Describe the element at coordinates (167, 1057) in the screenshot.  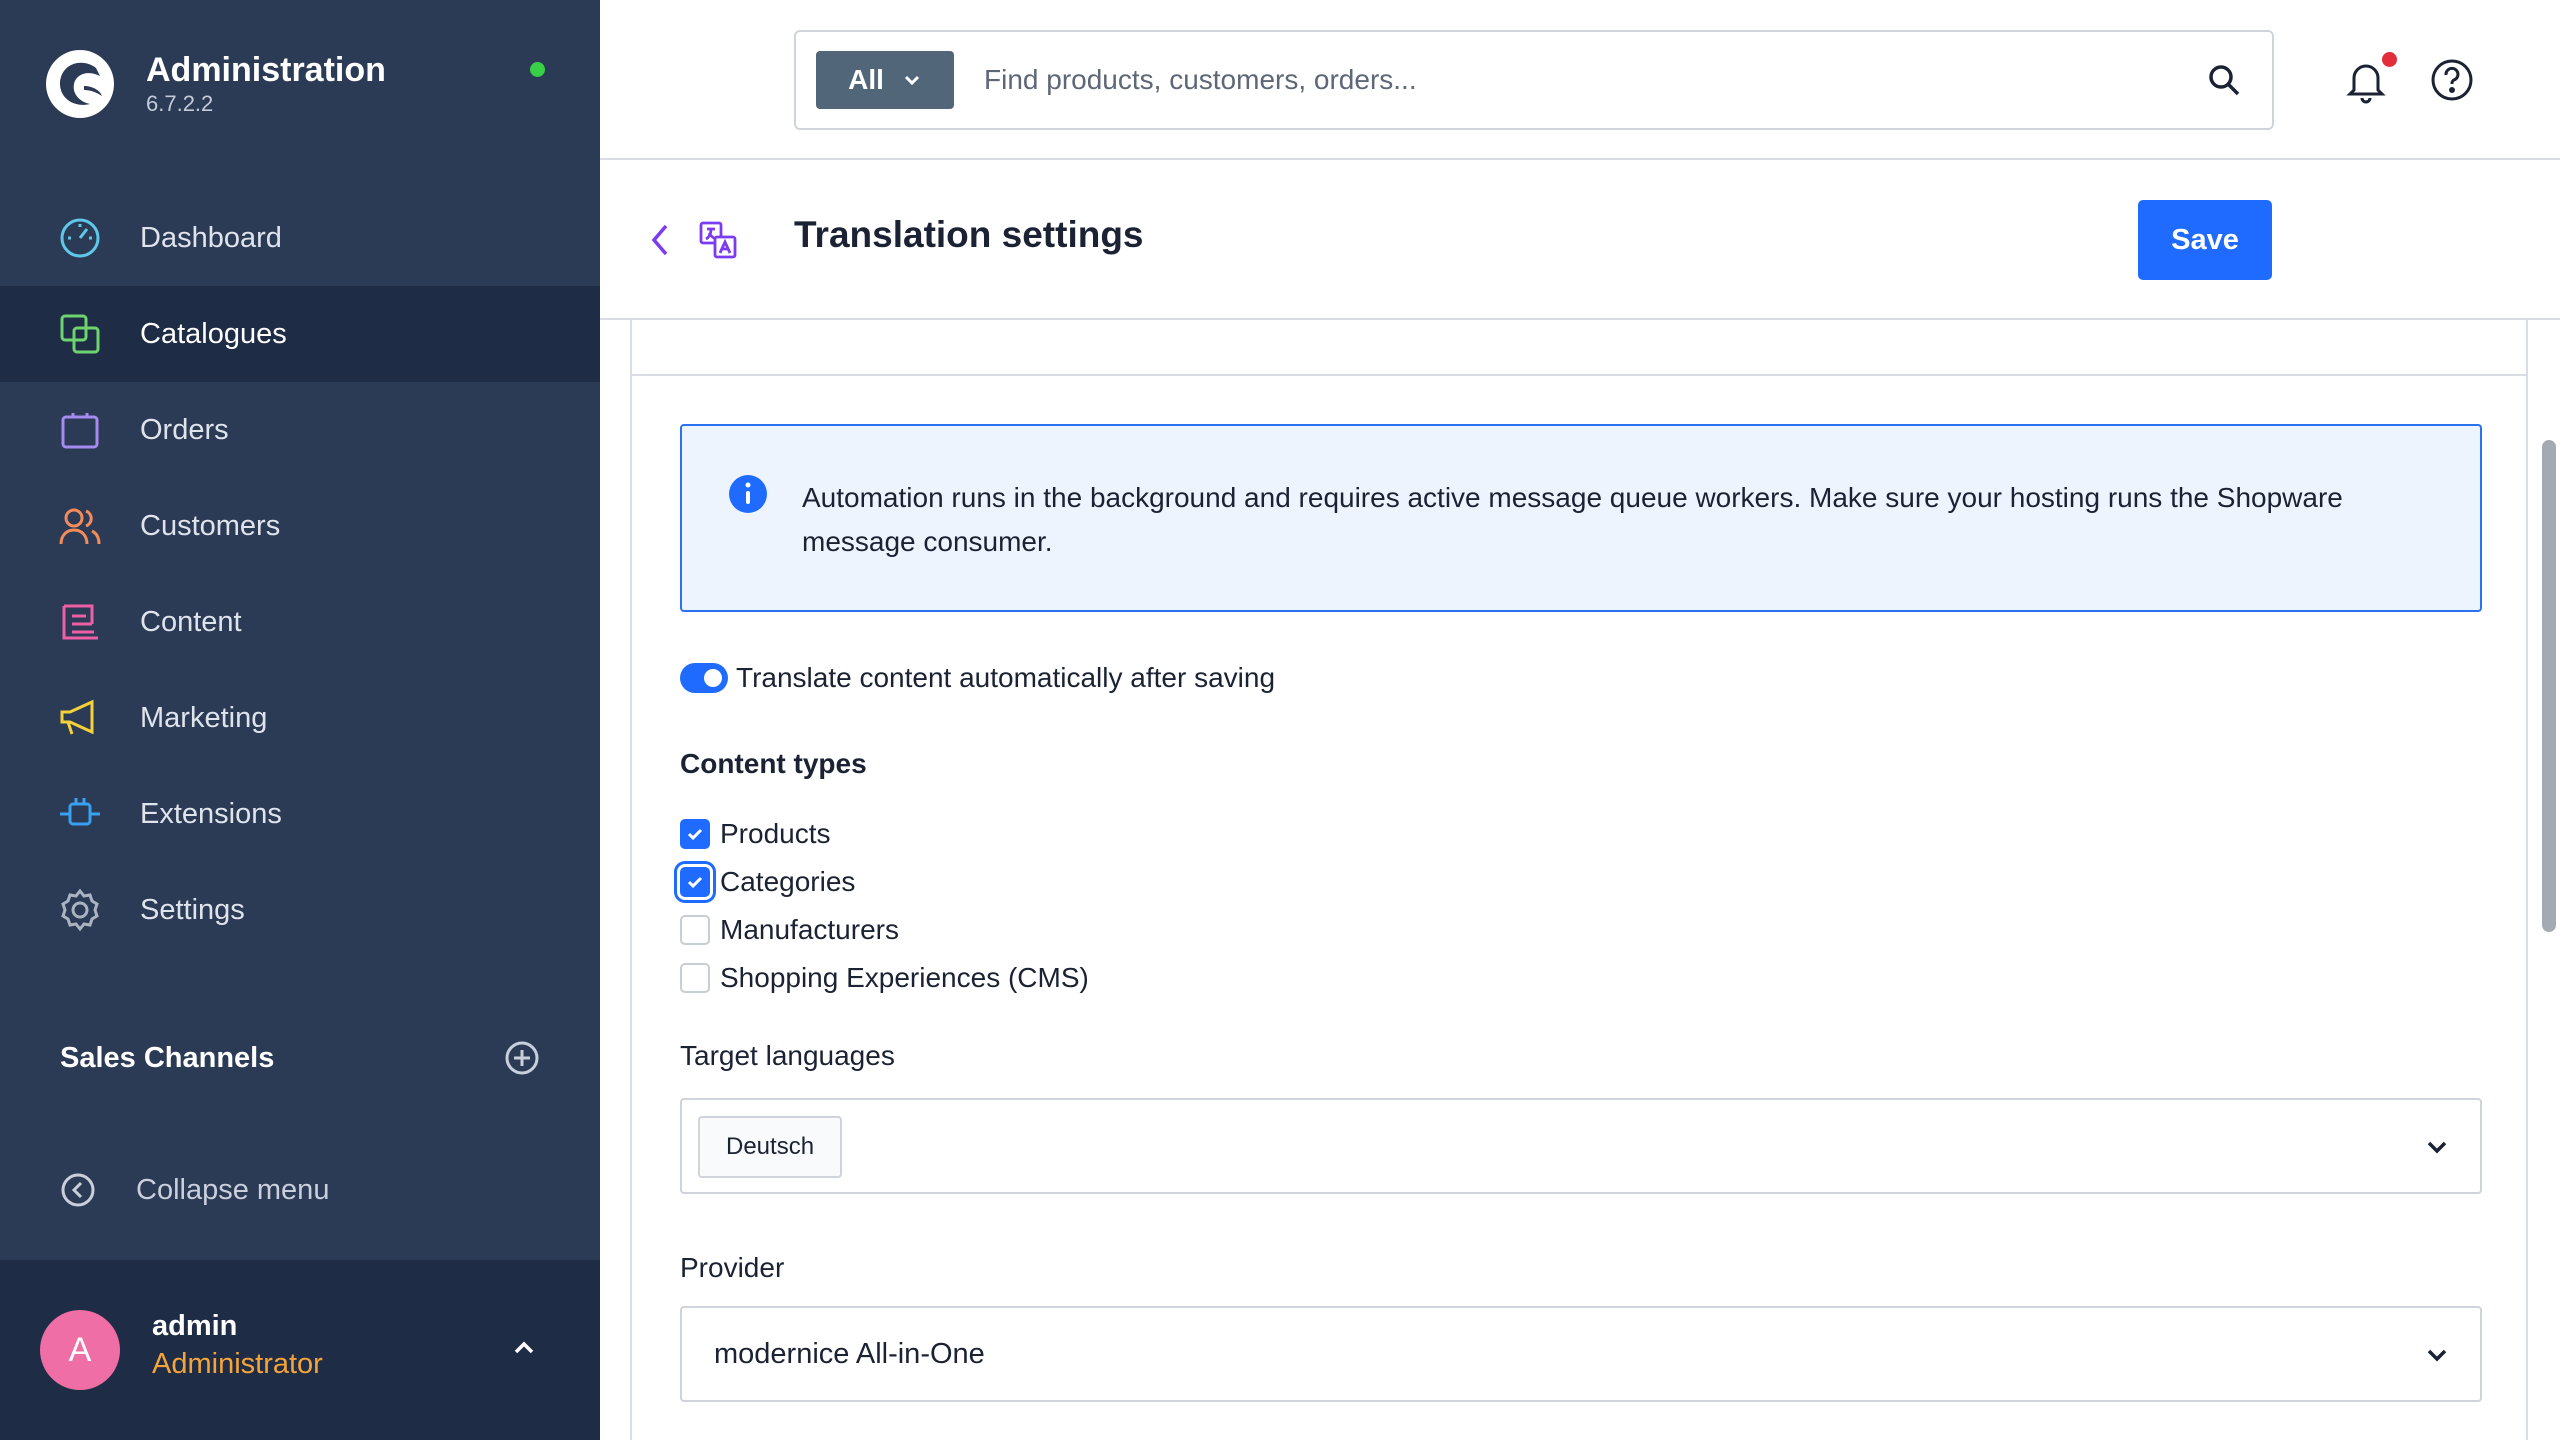
I see `sales-channels-title: Sales Channels` at that location.